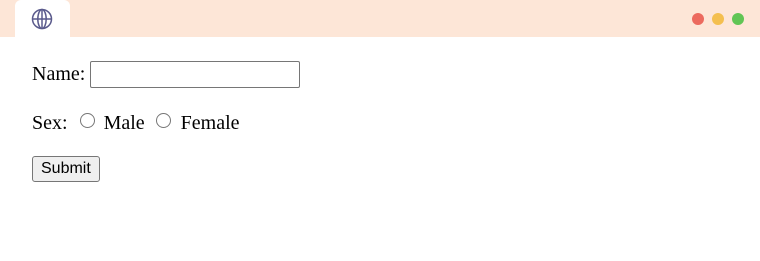 This screenshot has height=261, width=760. Describe the element at coordinates (59, 73) in the screenshot. I see `name-label: Name:` at that location.